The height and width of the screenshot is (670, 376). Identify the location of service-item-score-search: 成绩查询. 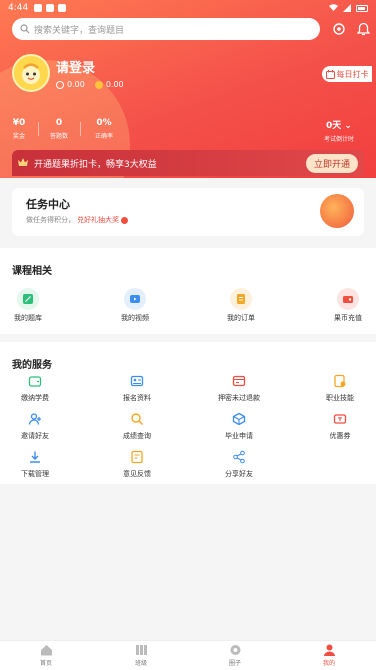
(137, 425).